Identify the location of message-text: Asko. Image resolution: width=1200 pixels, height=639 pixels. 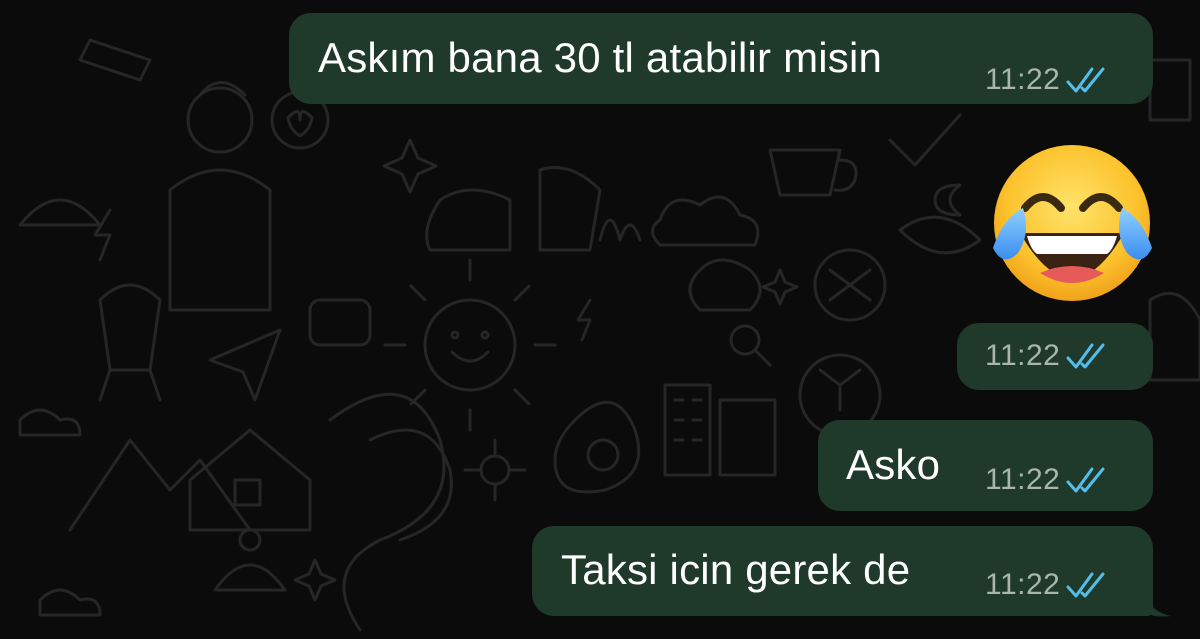
(893, 464).